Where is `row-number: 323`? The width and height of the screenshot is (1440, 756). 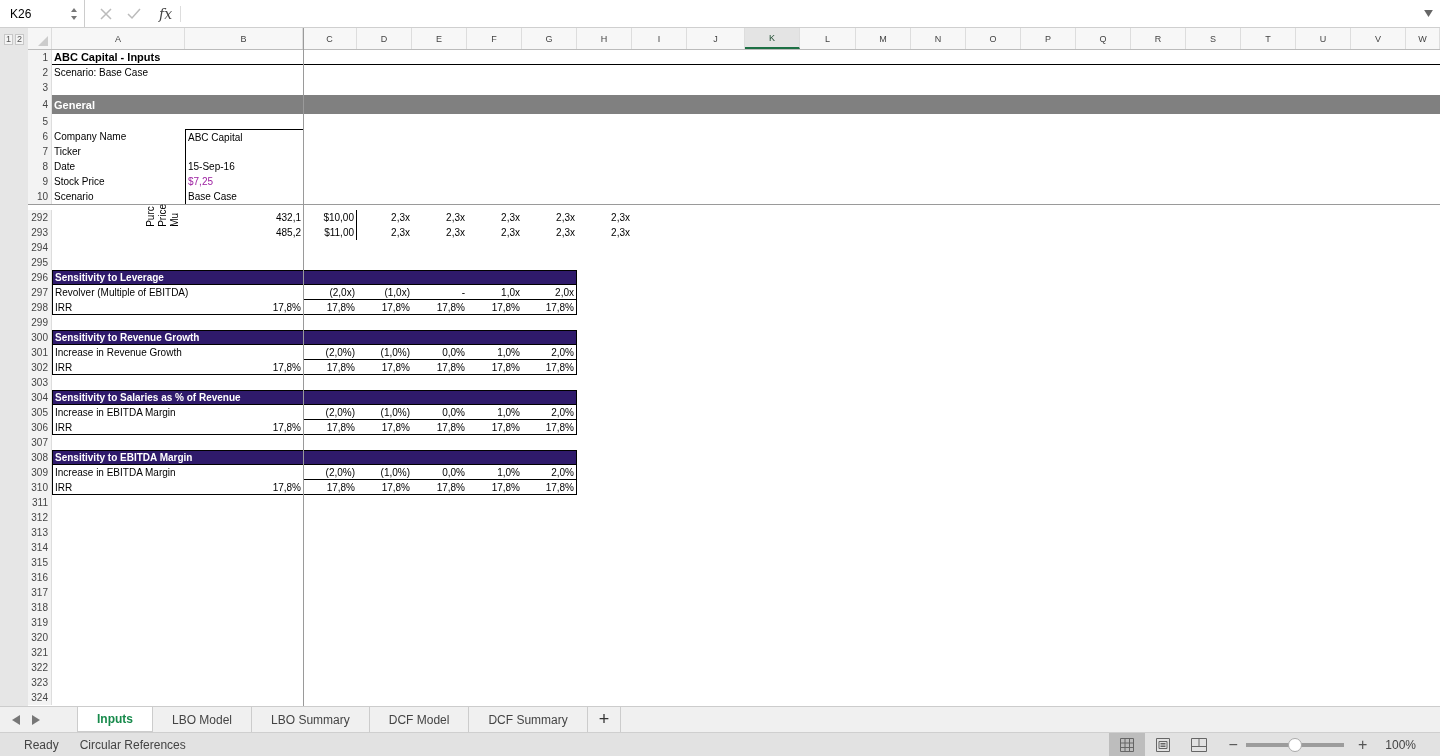
row-number: 323 is located at coordinates (40, 682).